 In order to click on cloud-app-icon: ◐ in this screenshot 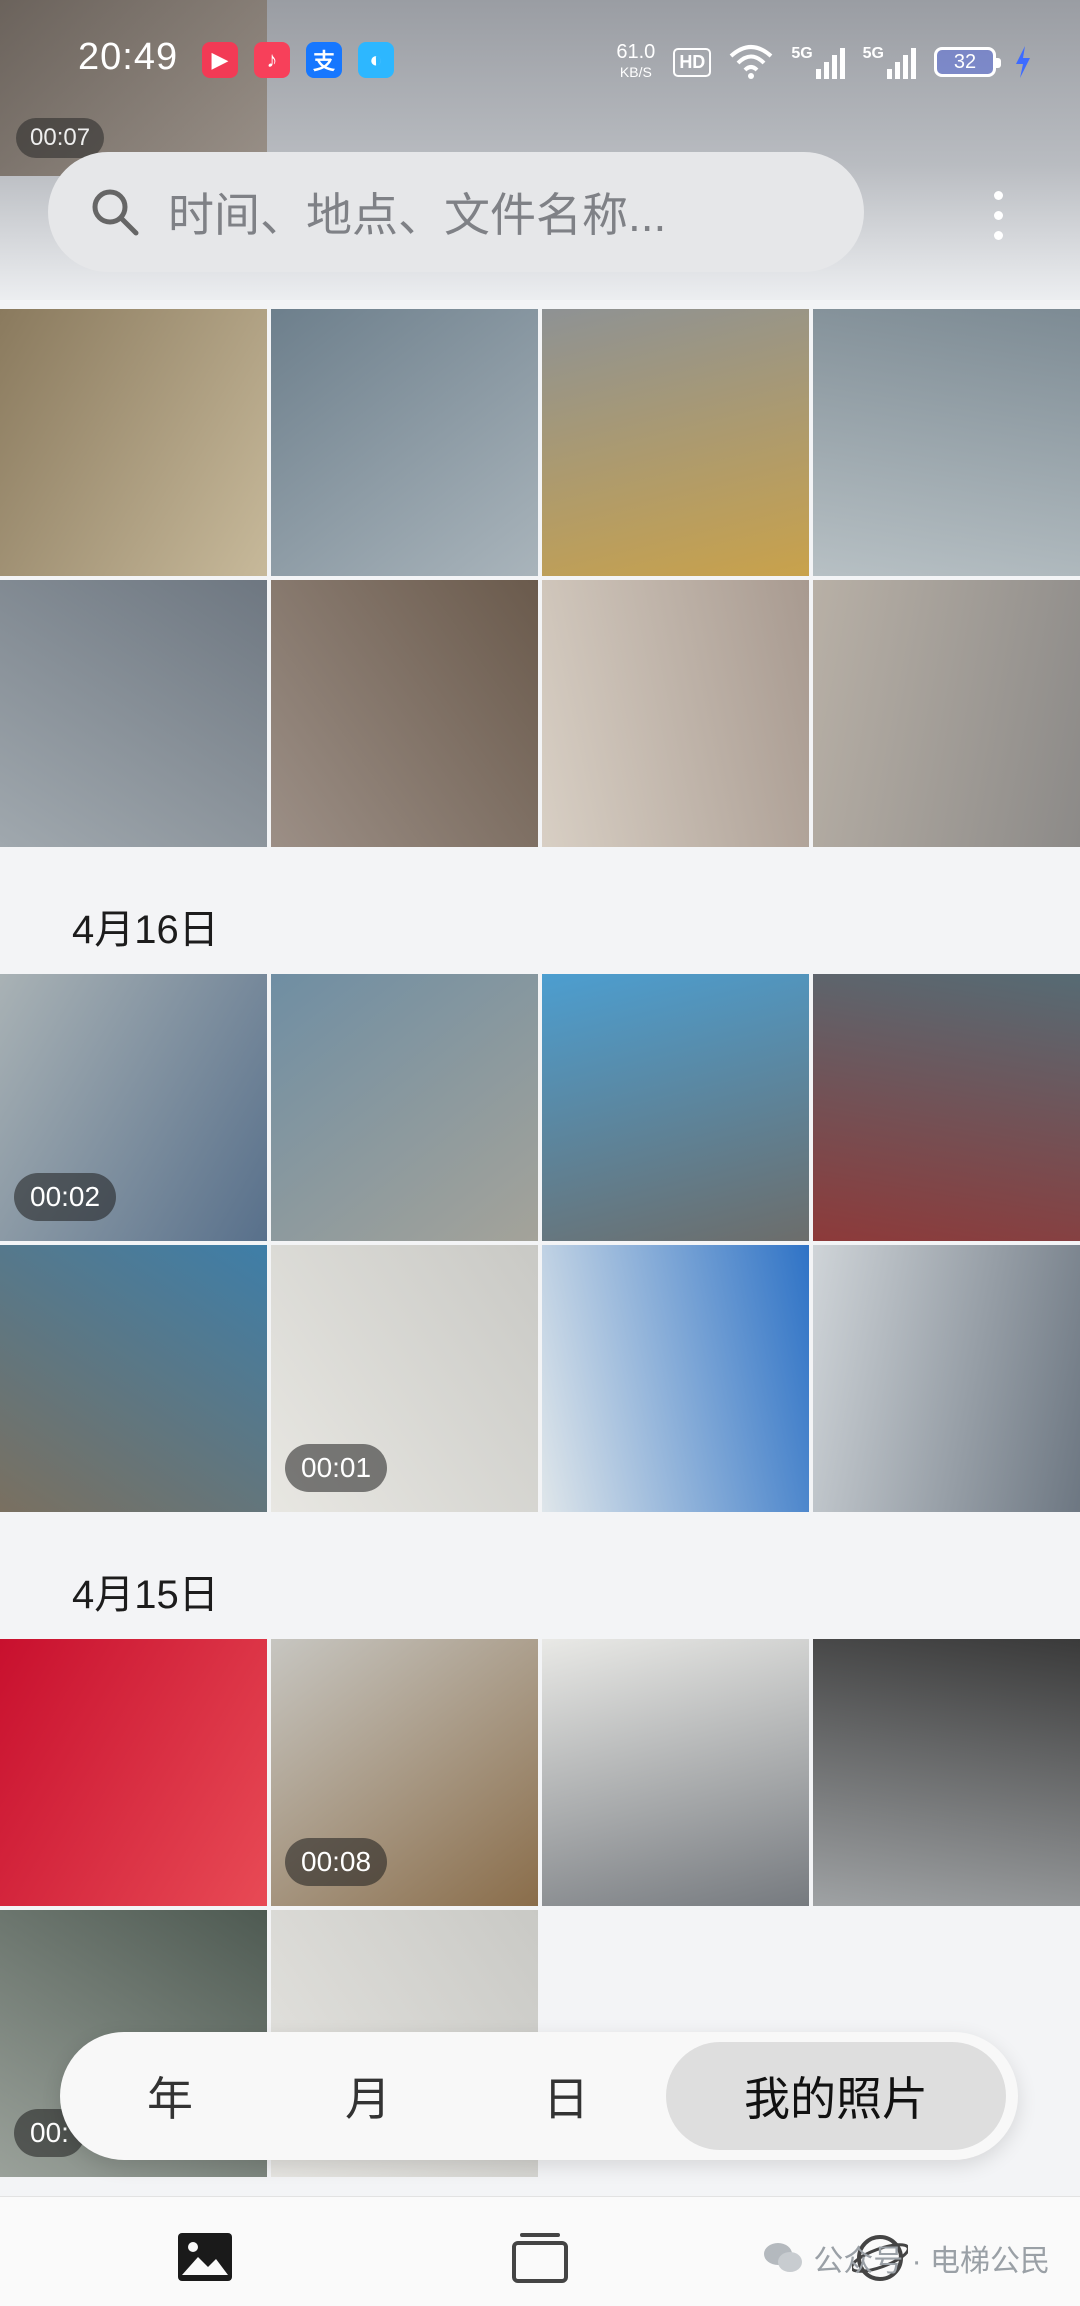, I will do `click(376, 60)`.